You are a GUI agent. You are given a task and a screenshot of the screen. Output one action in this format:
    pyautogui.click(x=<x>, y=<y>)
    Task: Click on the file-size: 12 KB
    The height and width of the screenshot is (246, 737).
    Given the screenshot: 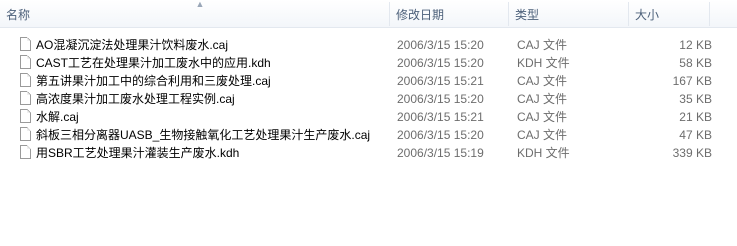 What is the action you would take?
    pyautogui.click(x=695, y=45)
    